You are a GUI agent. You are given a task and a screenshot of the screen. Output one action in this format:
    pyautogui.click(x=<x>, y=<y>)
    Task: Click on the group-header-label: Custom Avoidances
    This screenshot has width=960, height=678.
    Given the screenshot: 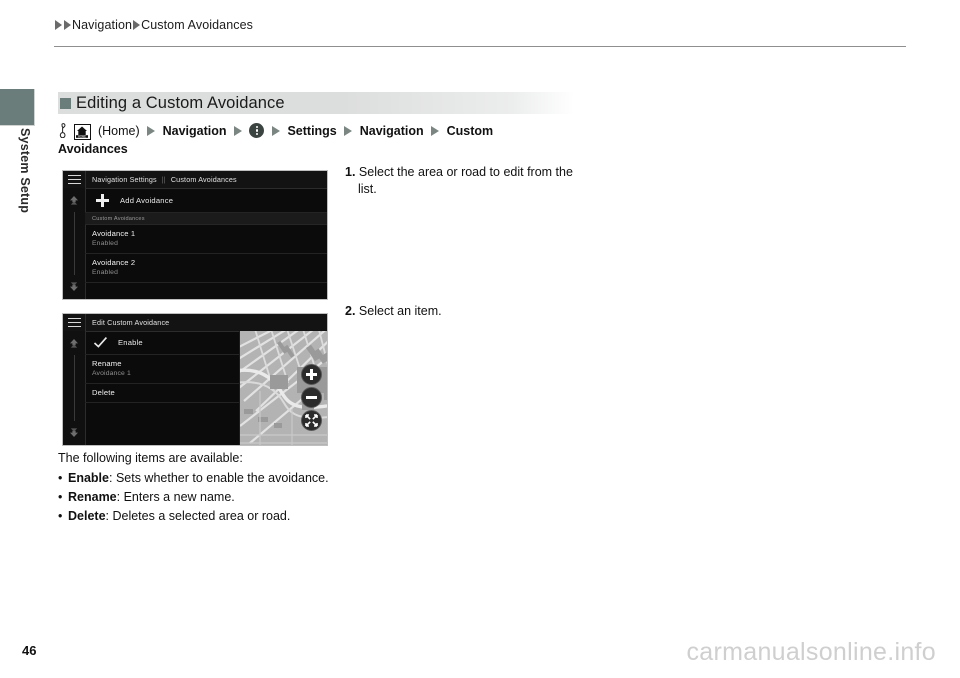 What is the action you would take?
    pyautogui.click(x=118, y=218)
    